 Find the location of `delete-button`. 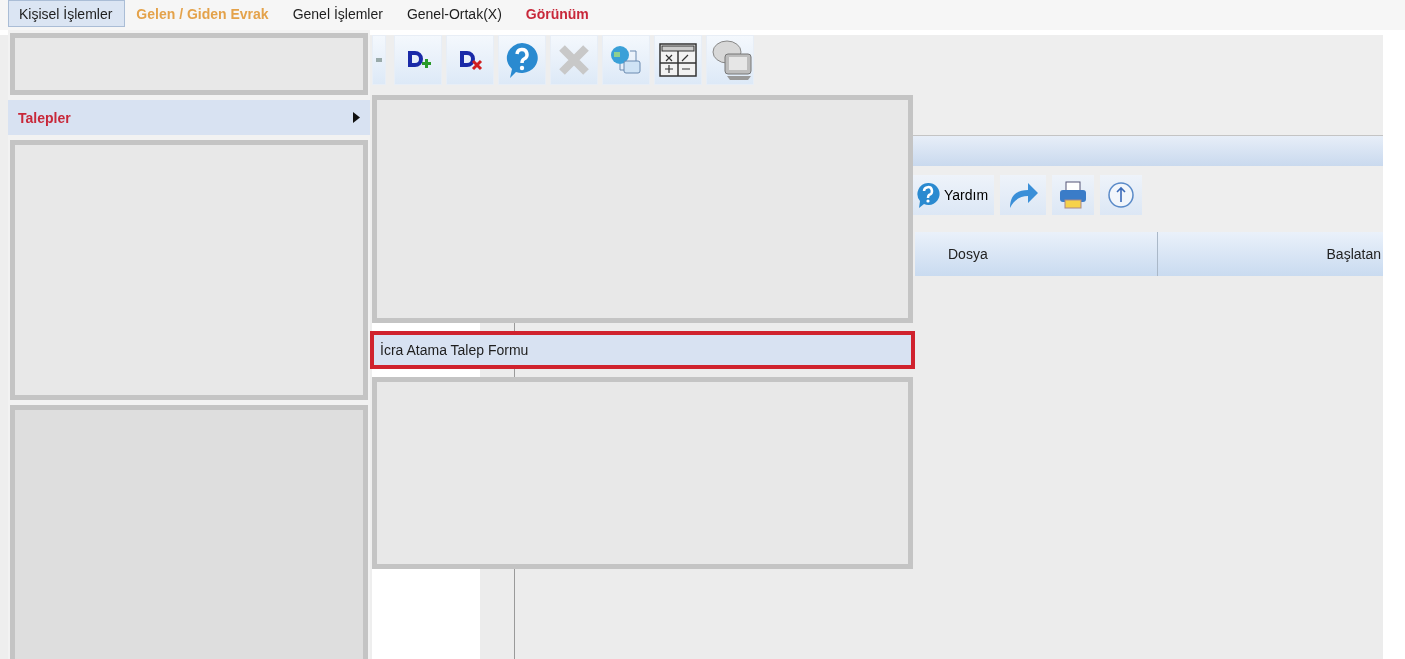

delete-button is located at coordinates (470, 60).